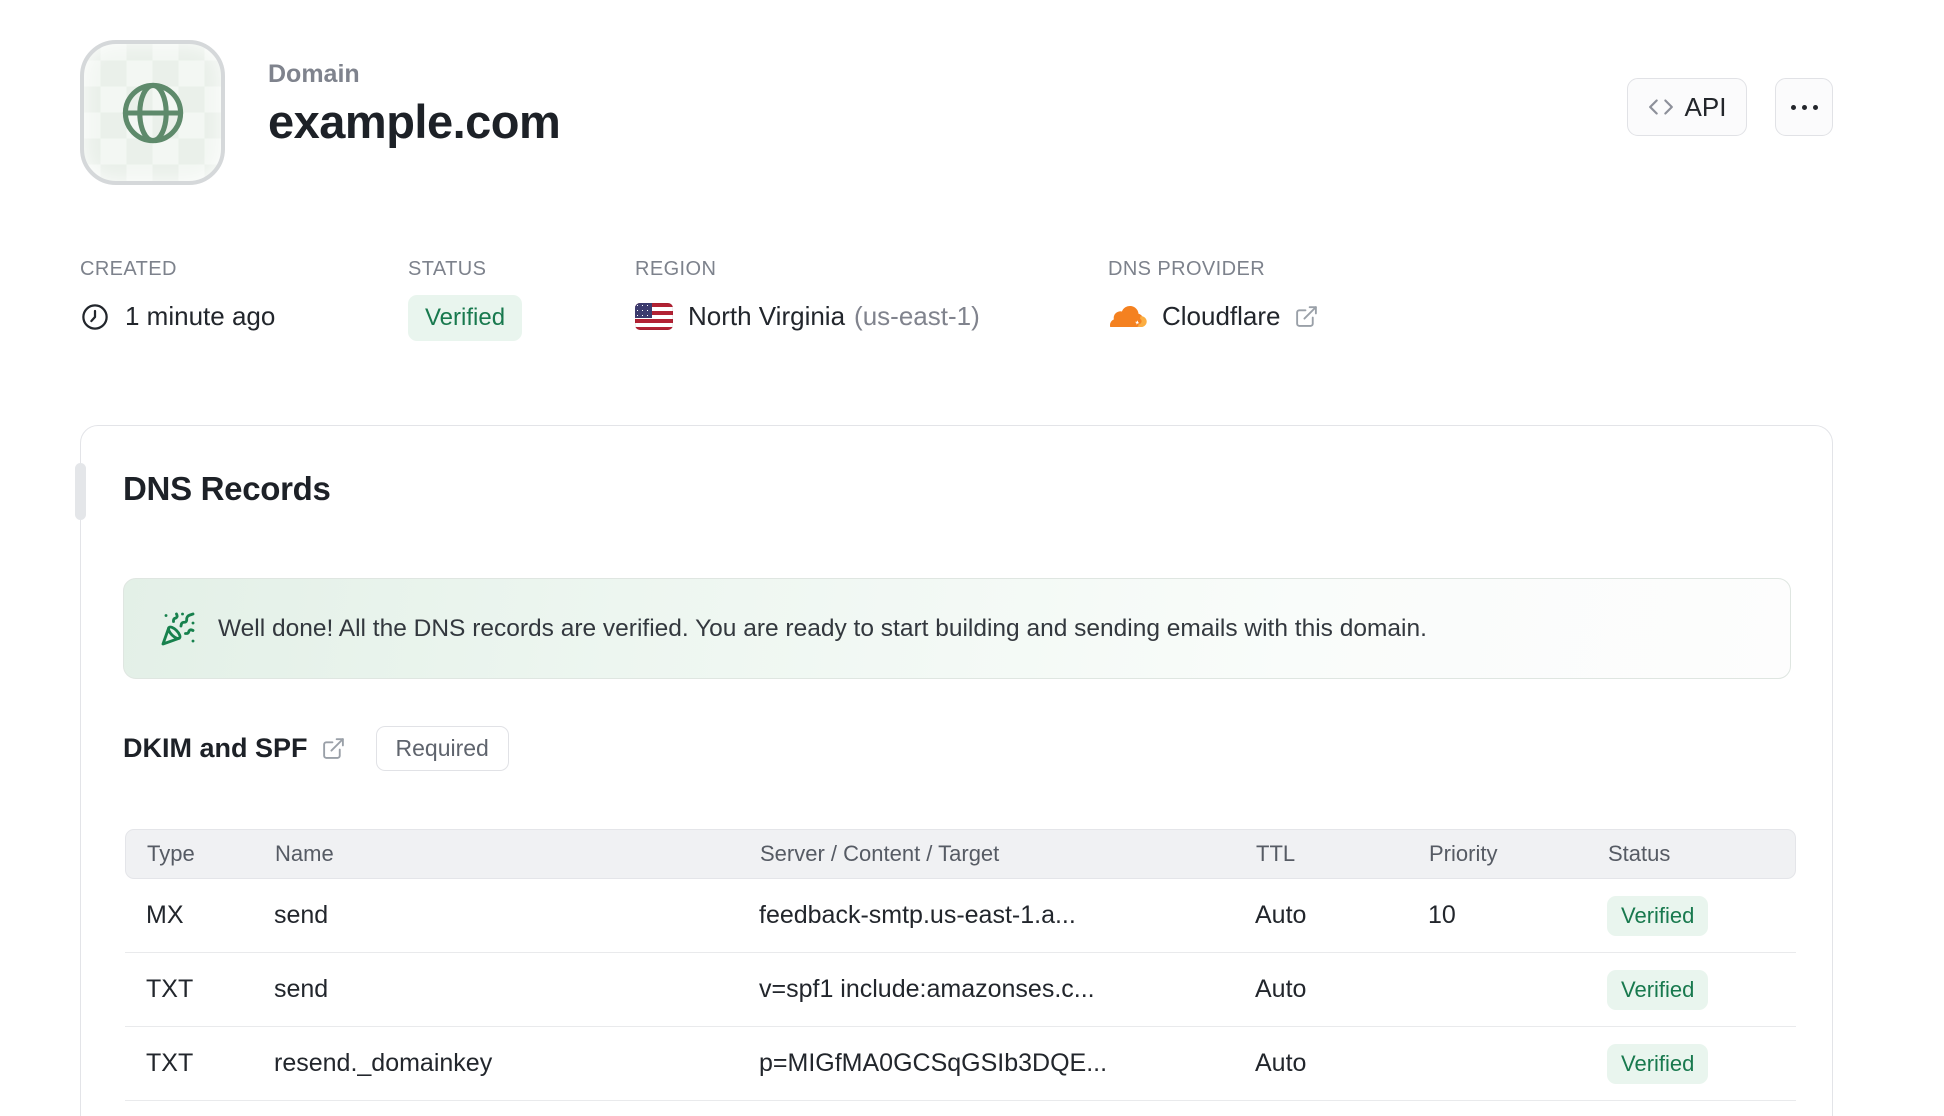 The width and height of the screenshot is (1944, 1116). What do you see at coordinates (880, 853) in the screenshot?
I see `column-header: Server / Content / Target` at bounding box center [880, 853].